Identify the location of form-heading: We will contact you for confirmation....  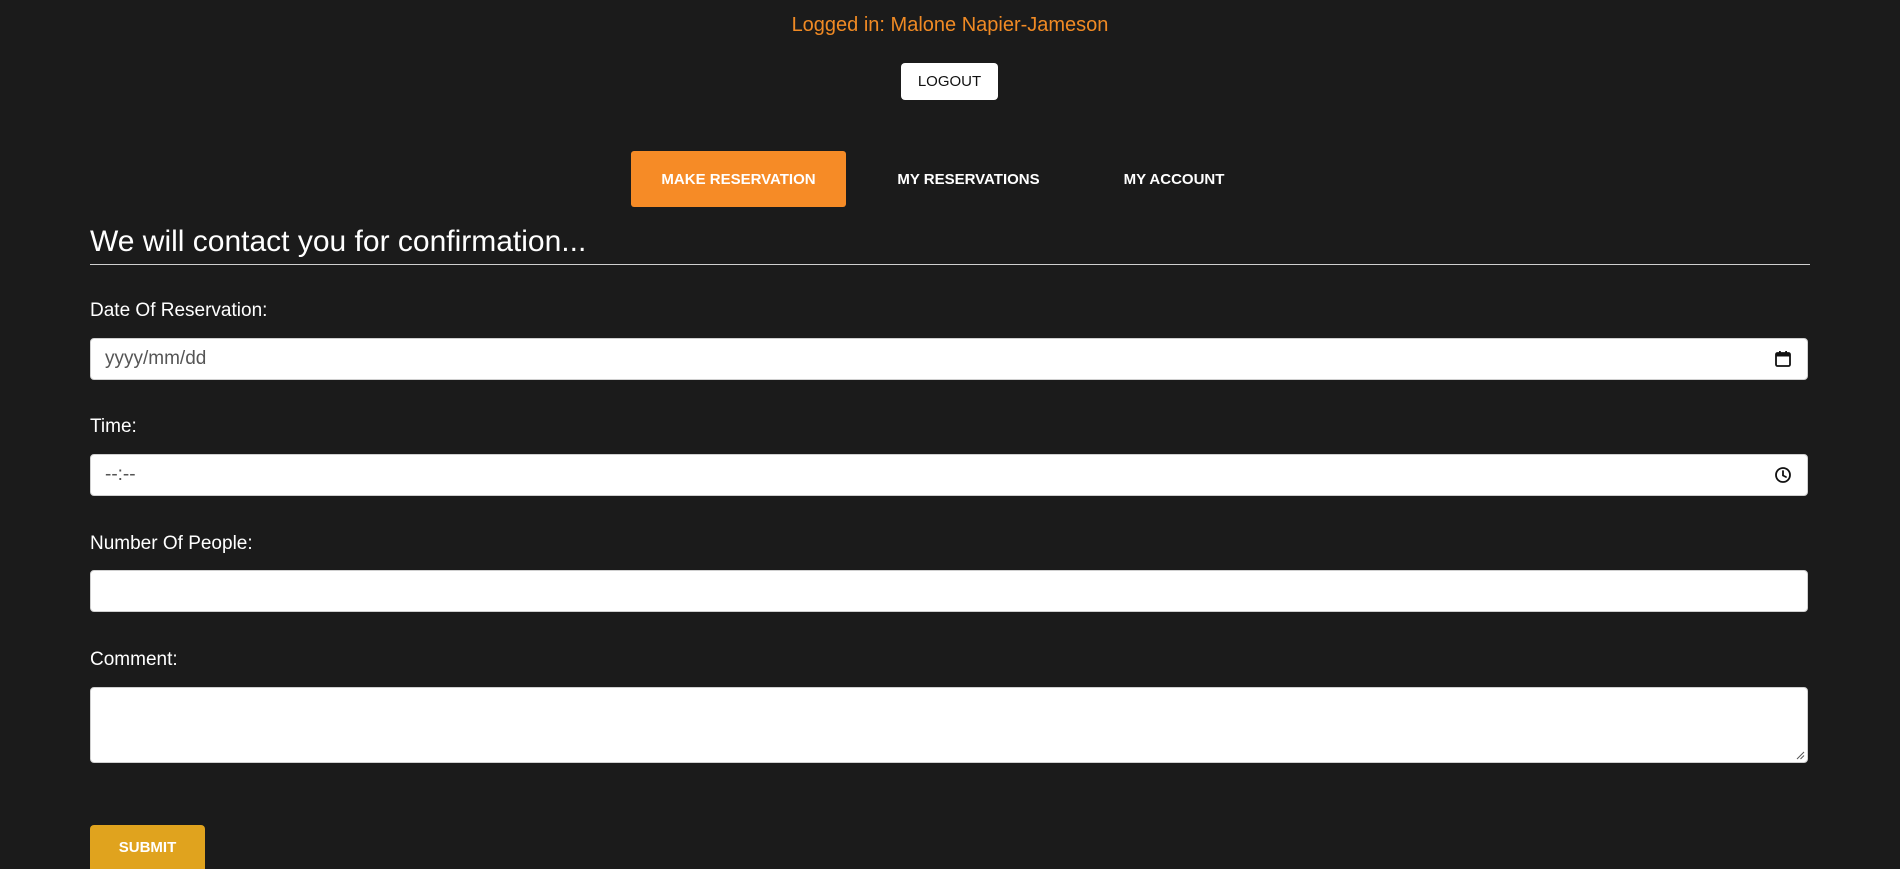
(338, 241).